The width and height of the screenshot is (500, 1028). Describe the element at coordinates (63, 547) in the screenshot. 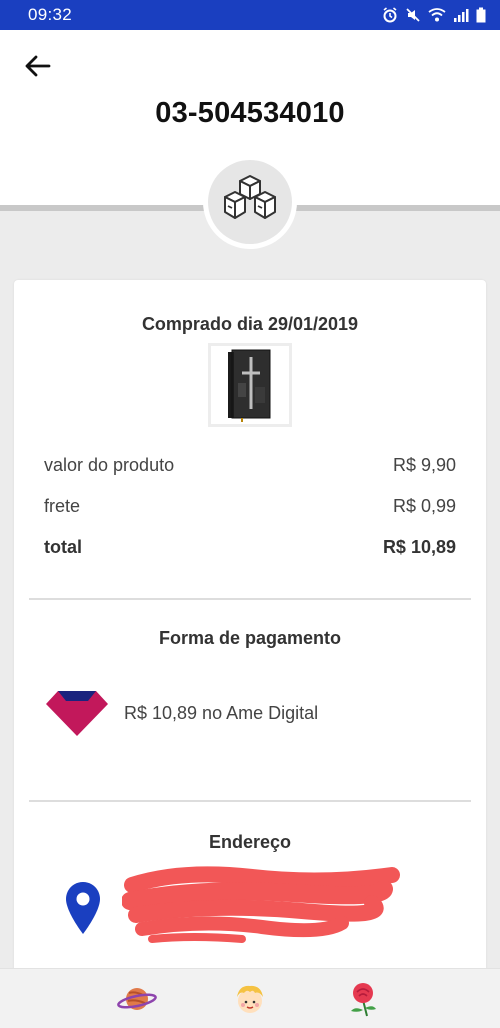

I see `total-label: total` at that location.